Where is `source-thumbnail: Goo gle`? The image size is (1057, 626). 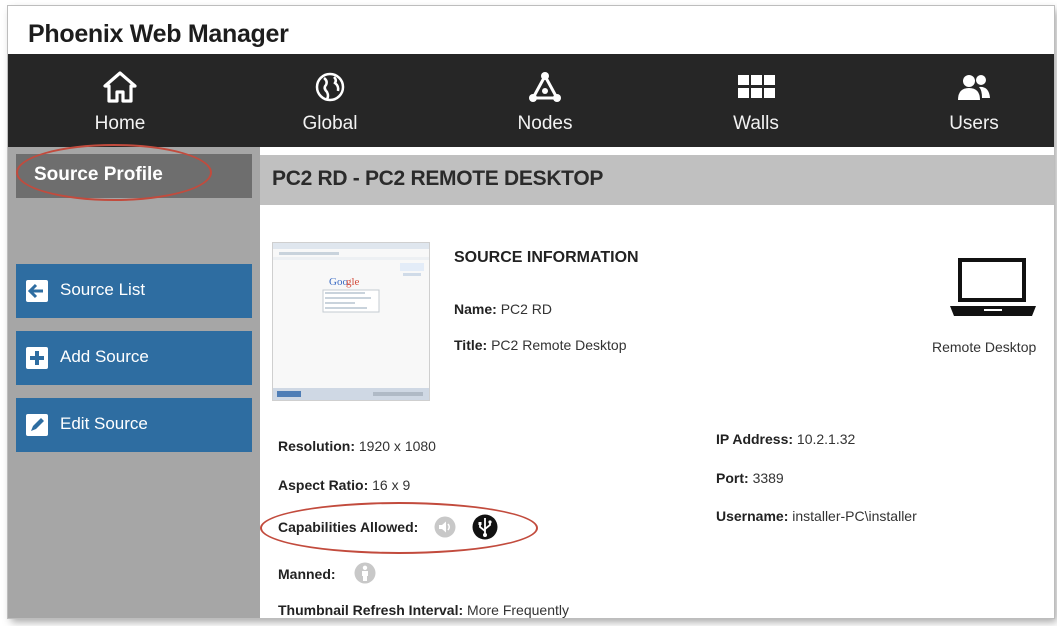
source-thumbnail: Goo gle is located at coordinates (351, 321).